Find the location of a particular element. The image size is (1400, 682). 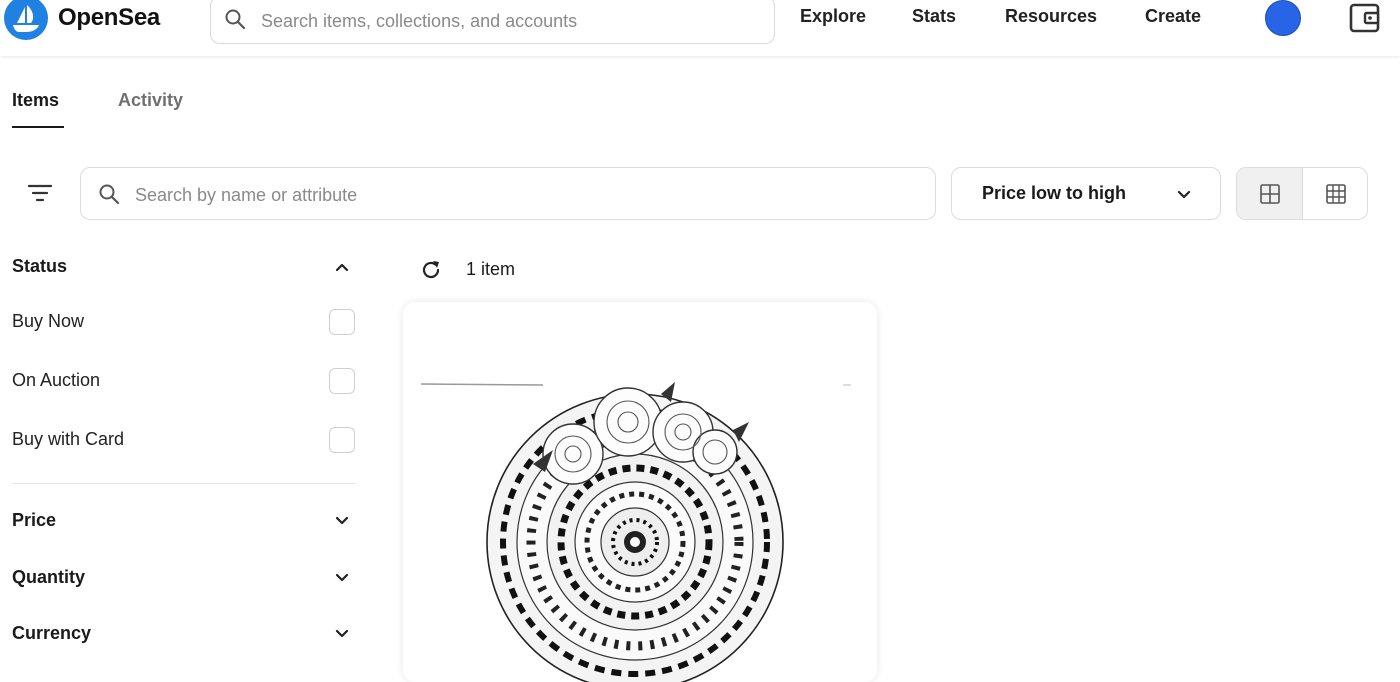

small-grid-icon is located at coordinates (1336, 194).